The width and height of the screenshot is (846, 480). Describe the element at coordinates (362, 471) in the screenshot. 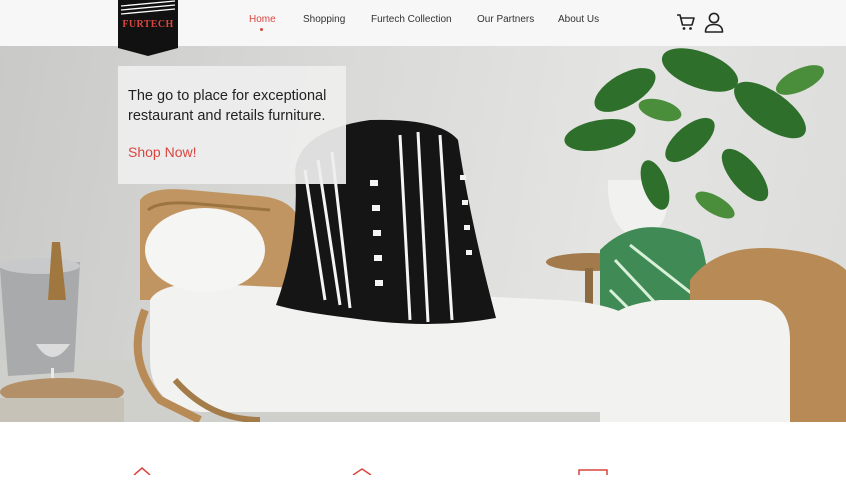

I see `box-icon` at that location.